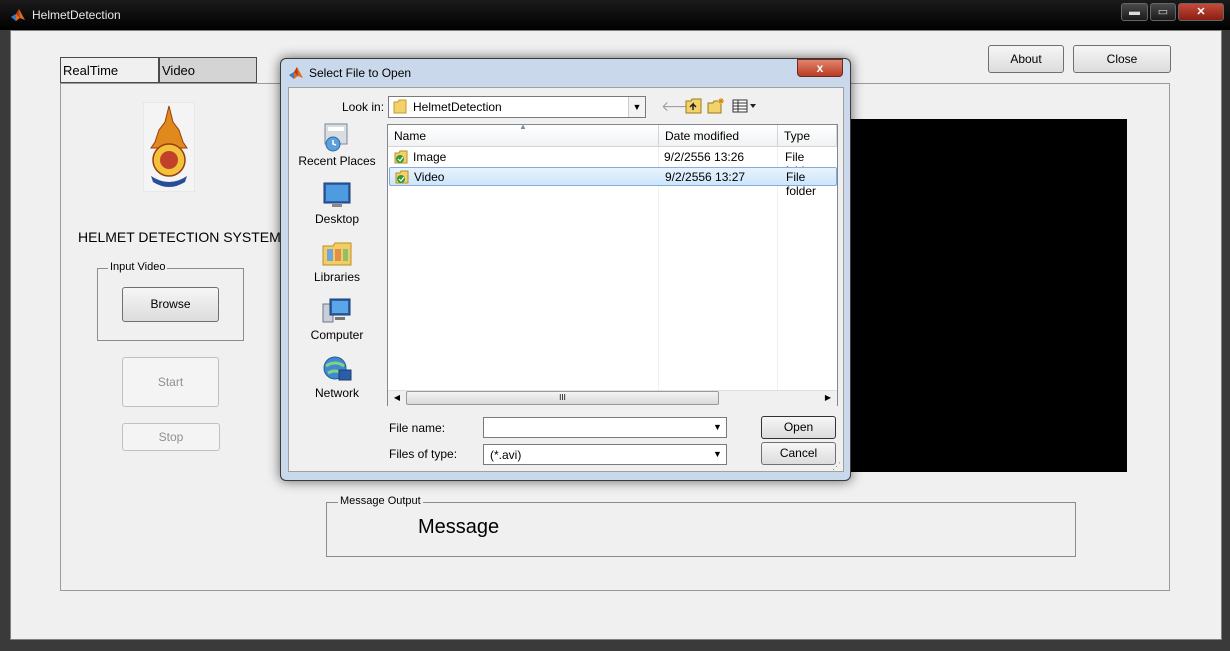 The image size is (1230, 651). I want to click on file-name-cell: Image, so click(430, 157).